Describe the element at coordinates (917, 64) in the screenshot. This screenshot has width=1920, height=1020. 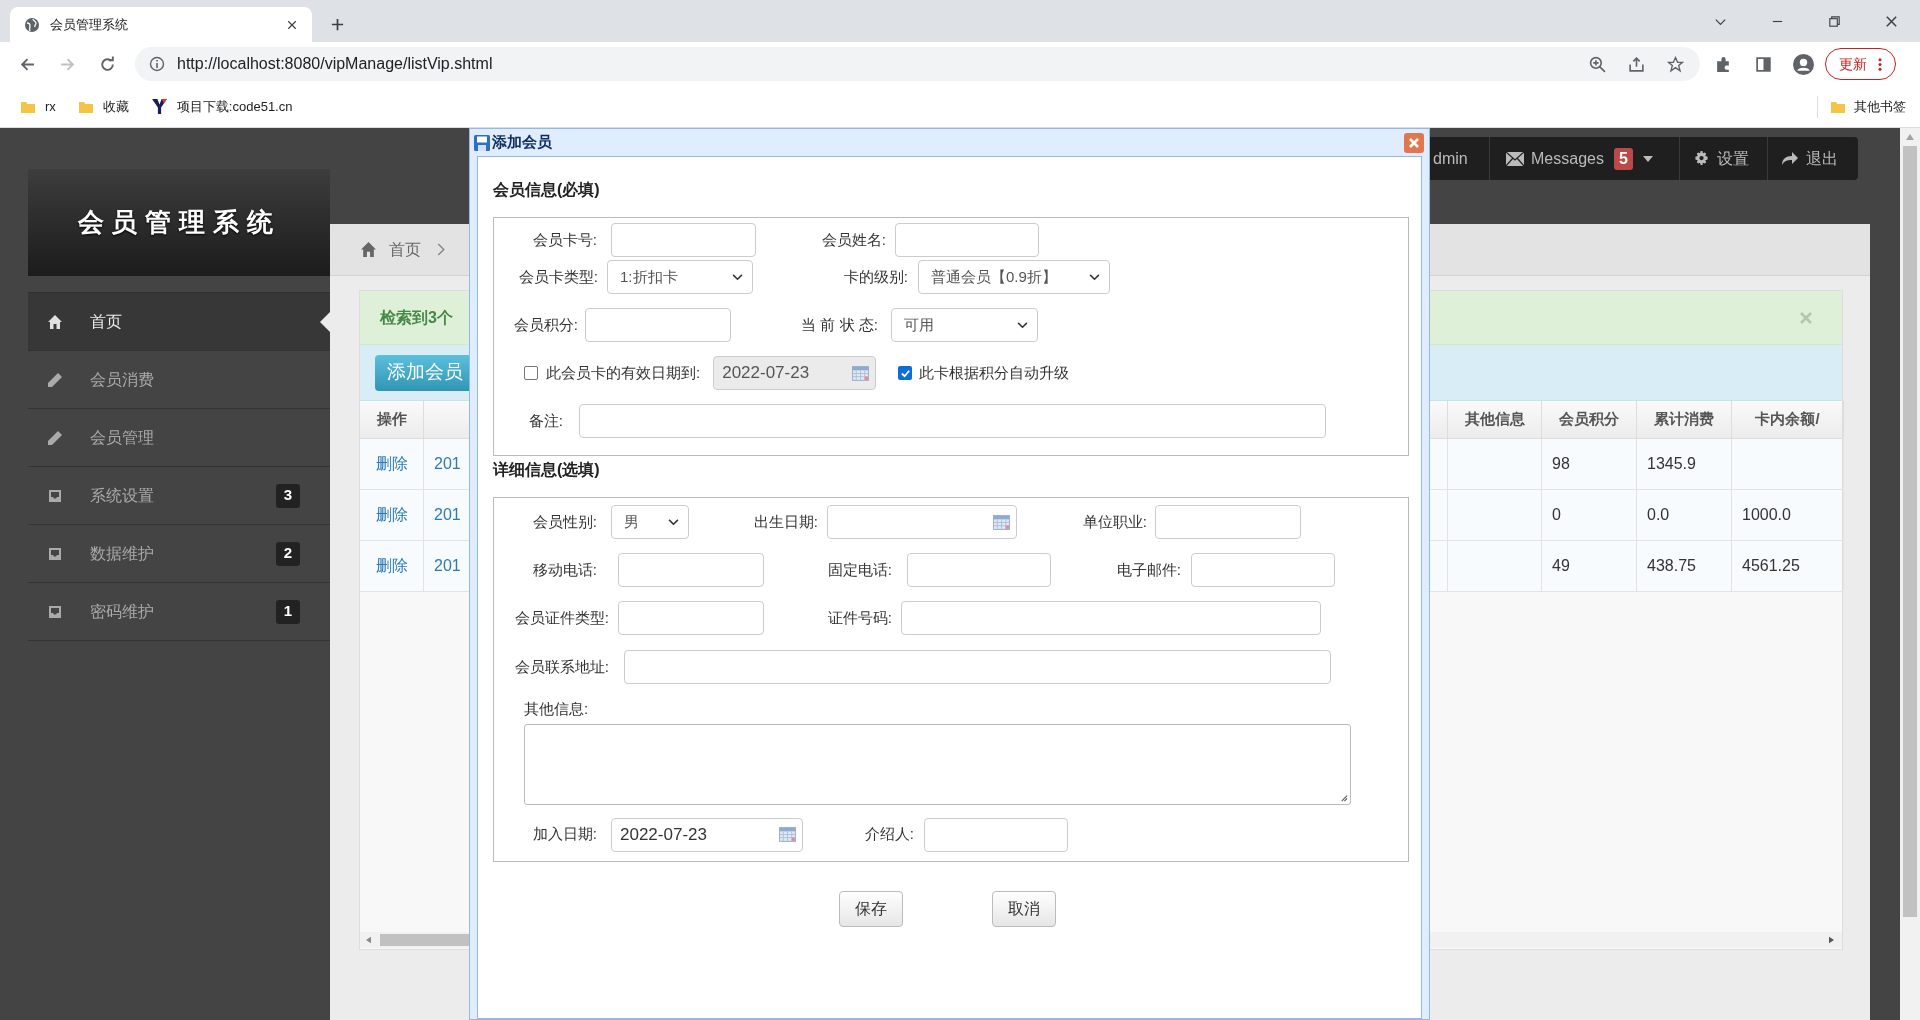
I see `address-bar: http://localhost:8080/vipManage/listVip.shtml` at that location.